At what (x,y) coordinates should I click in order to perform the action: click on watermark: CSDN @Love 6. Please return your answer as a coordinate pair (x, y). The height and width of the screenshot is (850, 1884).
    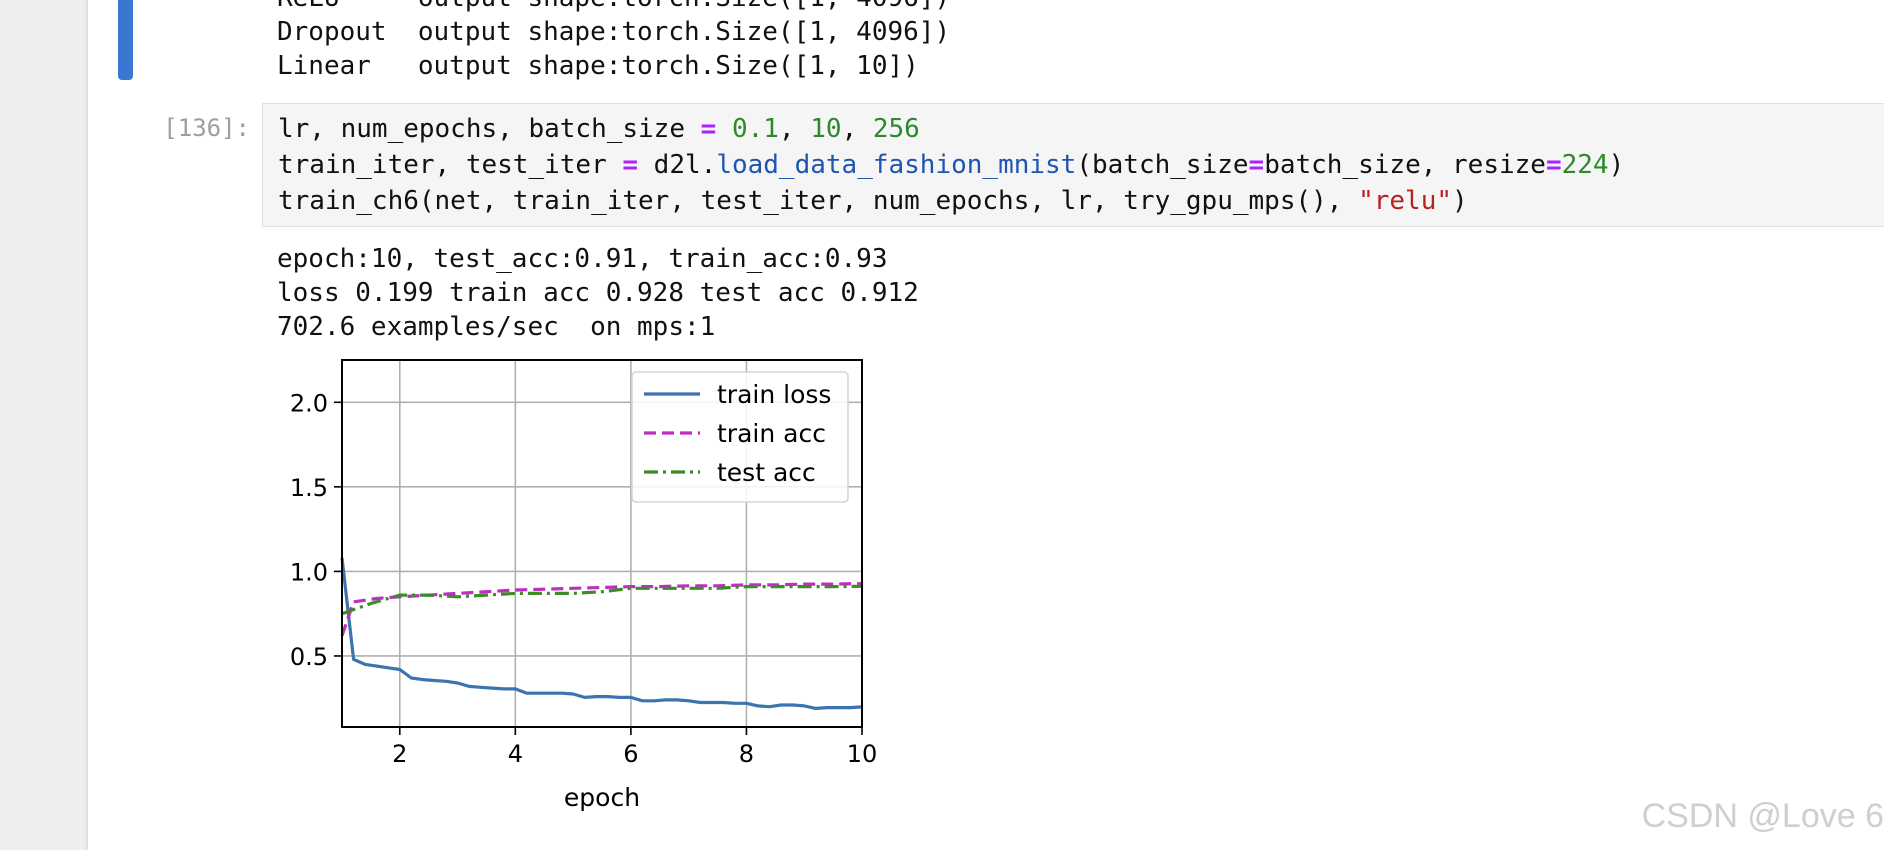
    Looking at the image, I should click on (1762, 816).